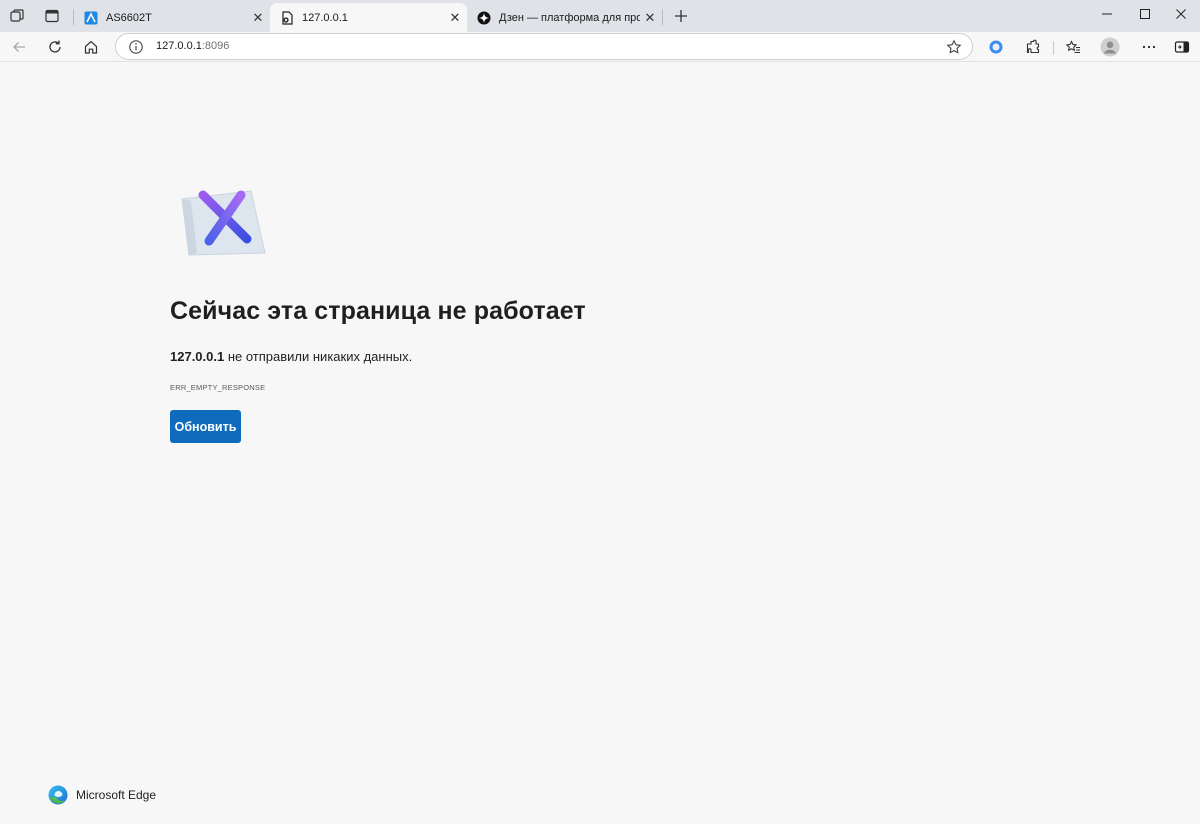  What do you see at coordinates (1182, 47) in the screenshot?
I see `sidebar-toggle-icon` at bounding box center [1182, 47].